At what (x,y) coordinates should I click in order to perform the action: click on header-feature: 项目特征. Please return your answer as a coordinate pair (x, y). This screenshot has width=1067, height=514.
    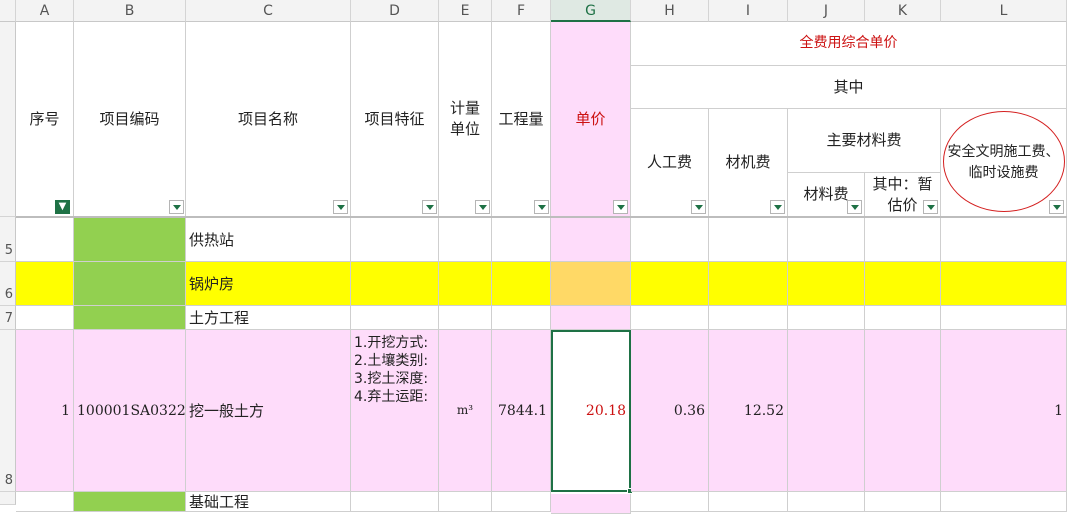
    Looking at the image, I should click on (395, 119).